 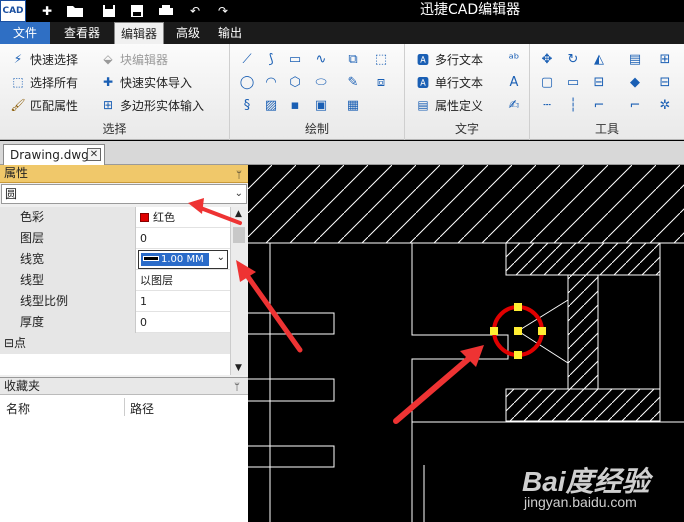 What do you see at coordinates (115, 322) in the screenshot?
I see `prop-row-thickness: 厚度 0` at bounding box center [115, 322].